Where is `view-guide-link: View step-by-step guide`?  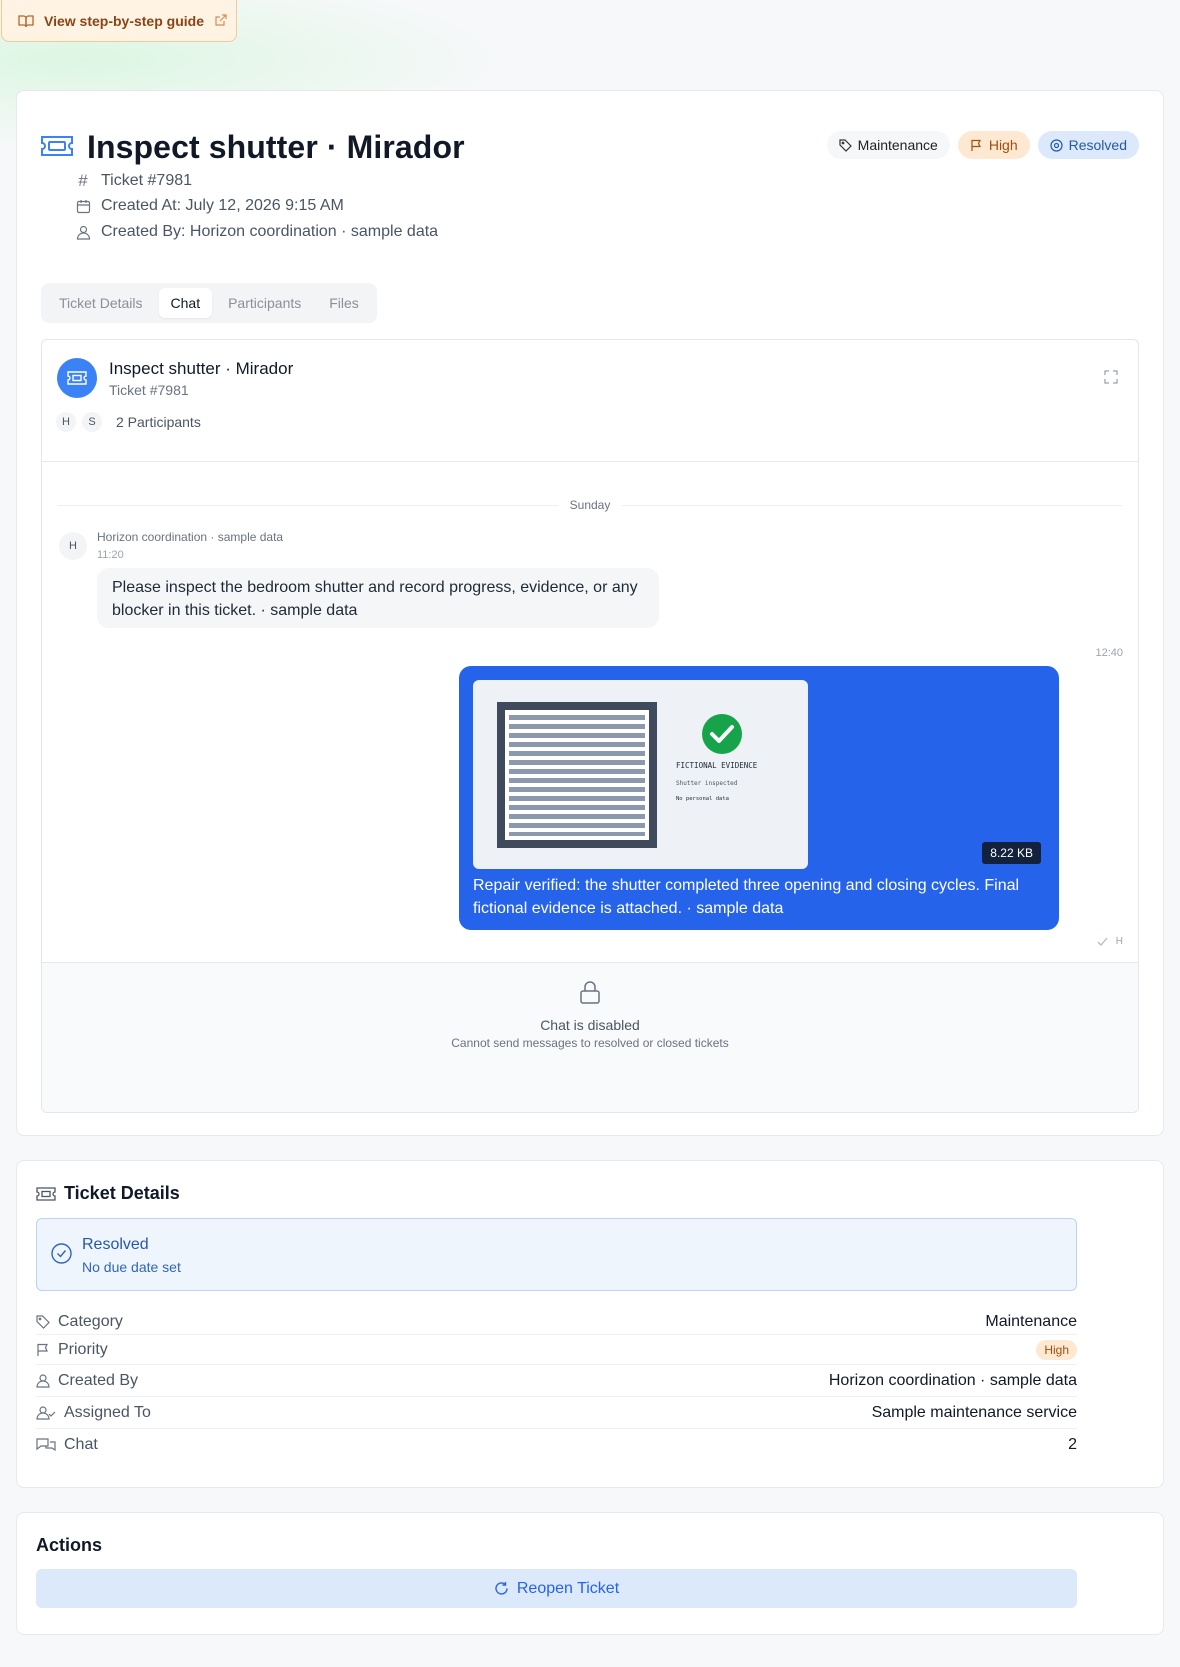 view-guide-link: View step-by-step guide is located at coordinates (119, 21).